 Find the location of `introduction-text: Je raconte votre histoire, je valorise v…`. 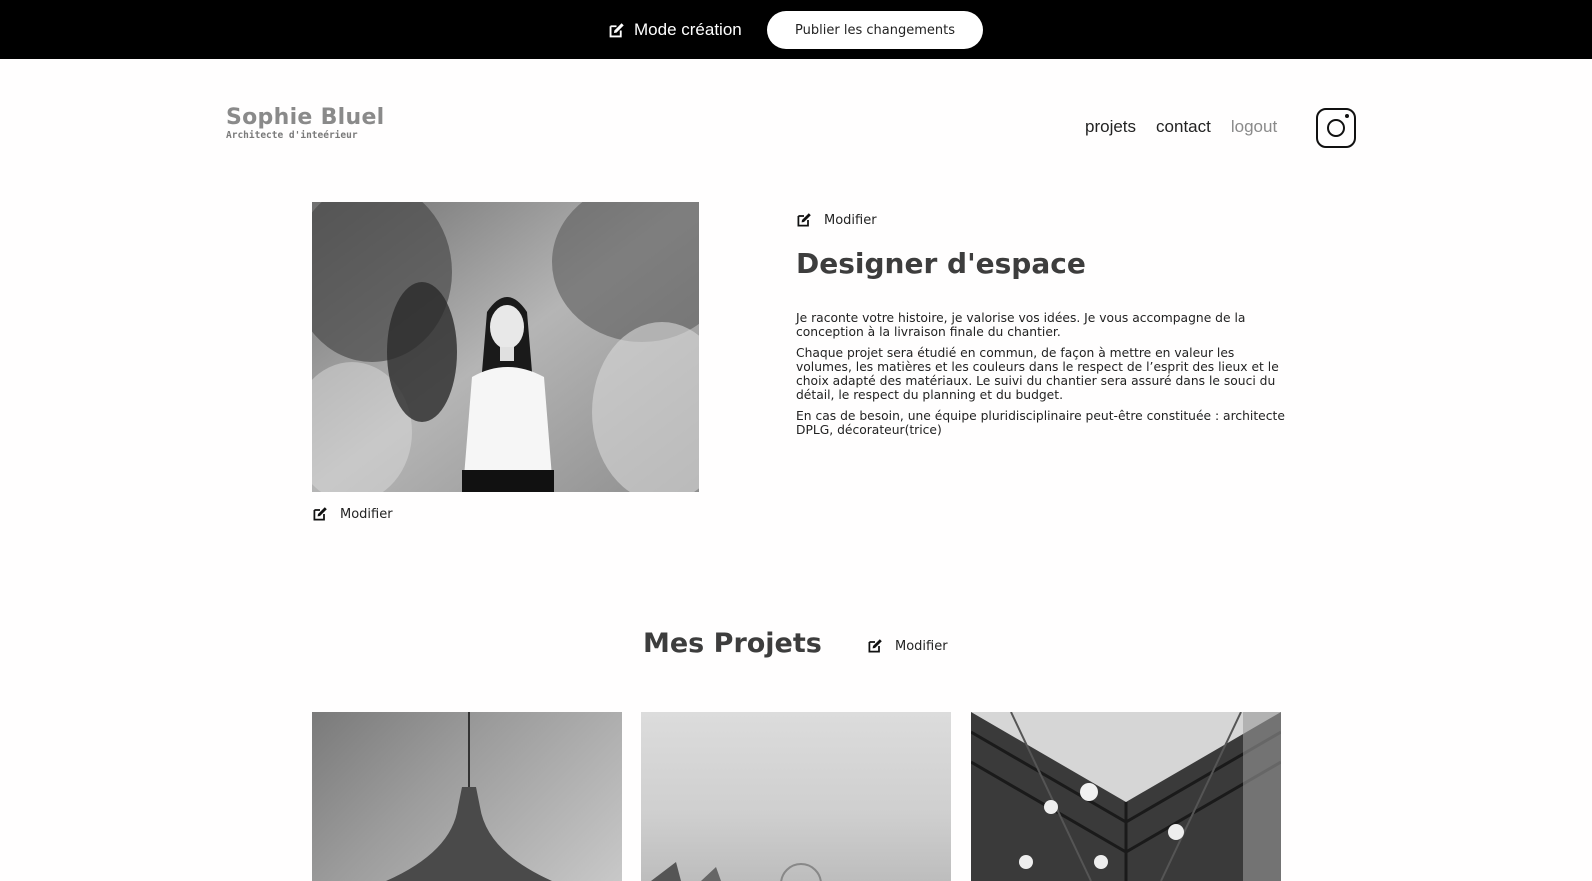

introduction-text: Je raconte votre histoire, je valorise v… is located at coordinates (1041, 377).